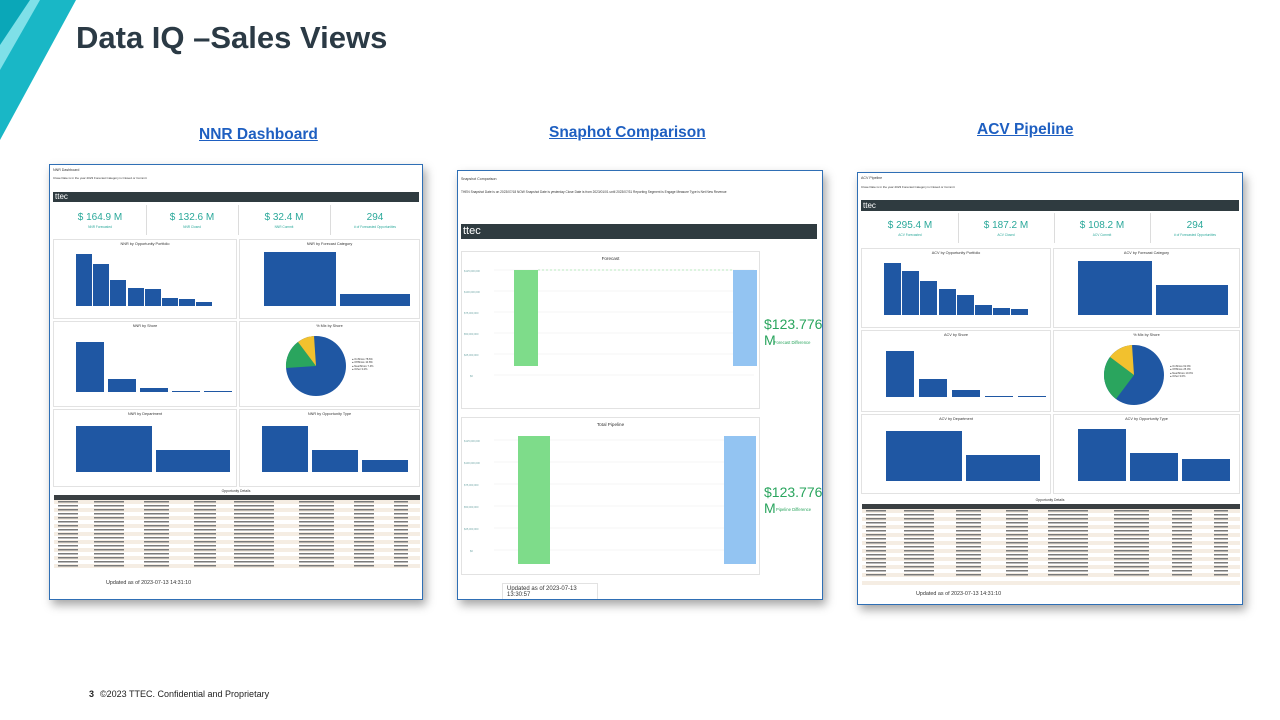 The height and width of the screenshot is (720, 1280). I want to click on corner-decoration, so click(38, 70).